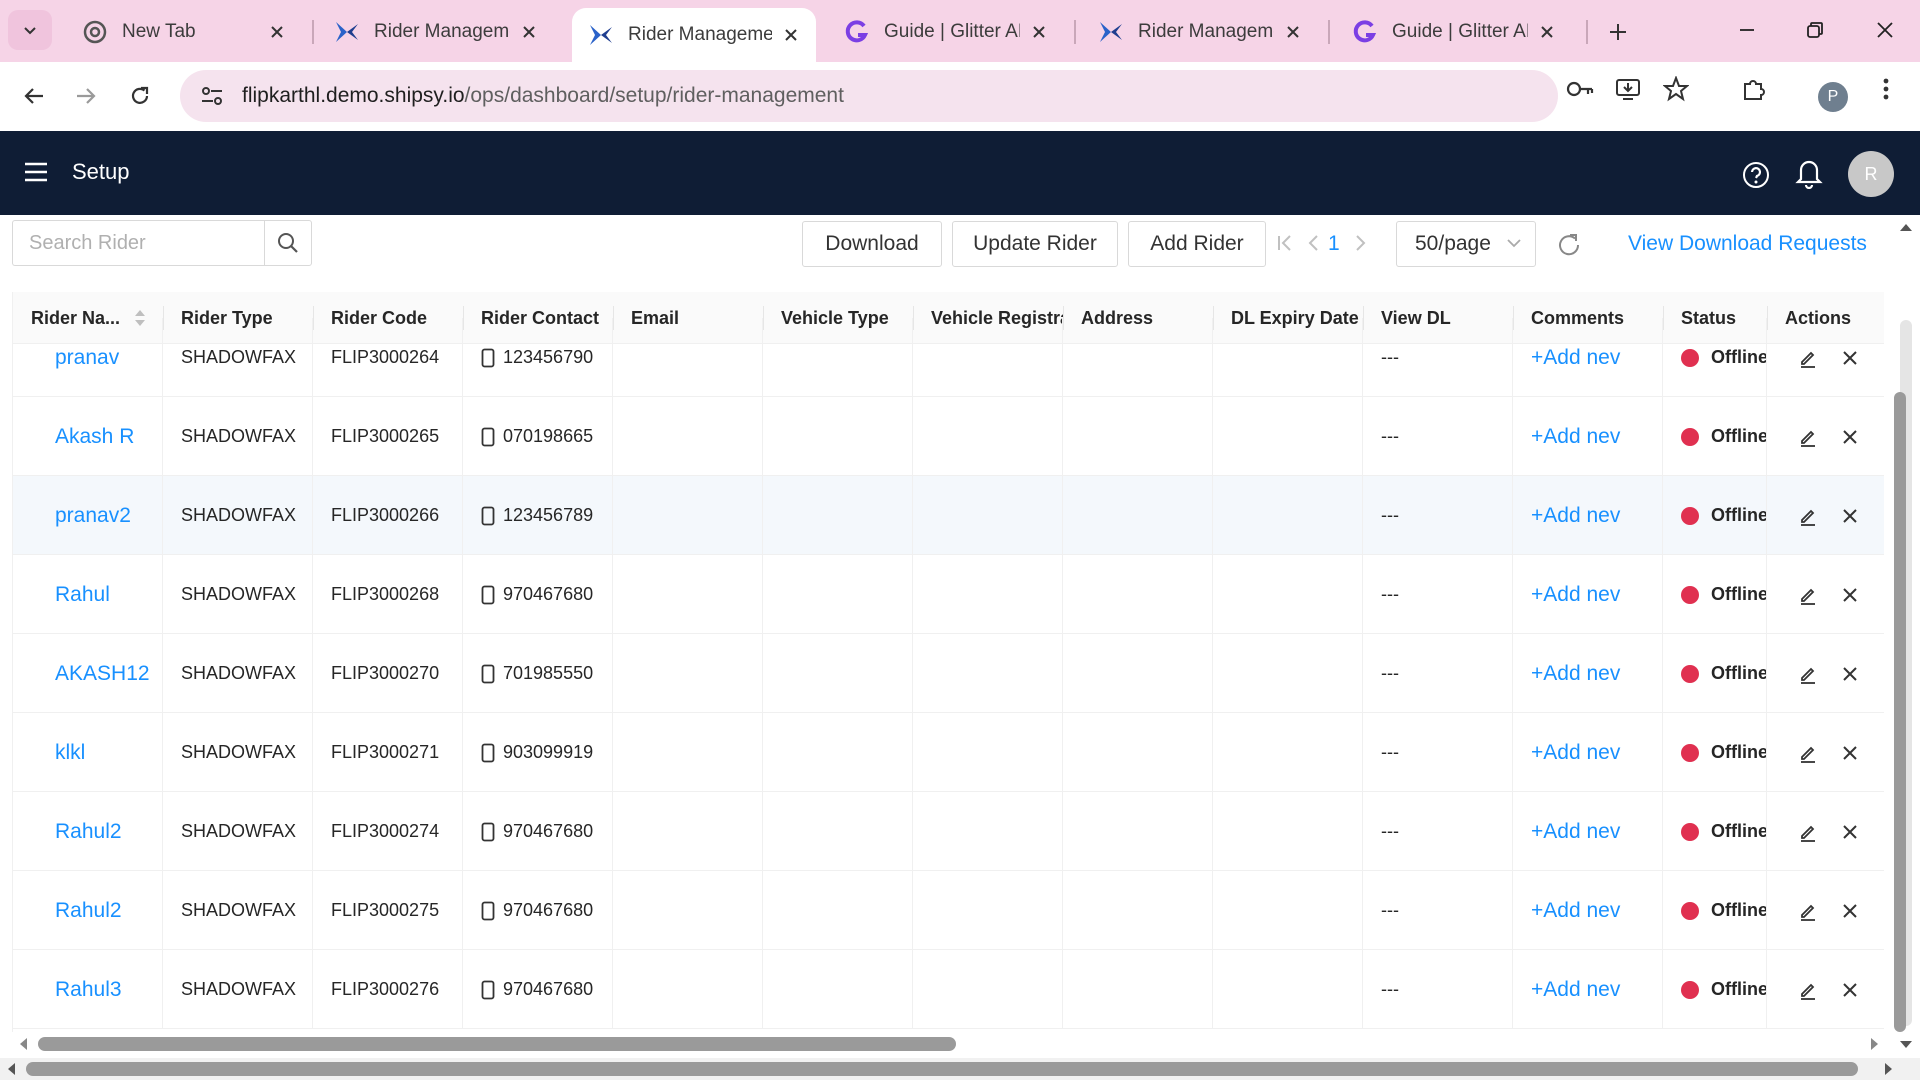  I want to click on cell-rider-code: FLIP3000265, so click(388, 436).